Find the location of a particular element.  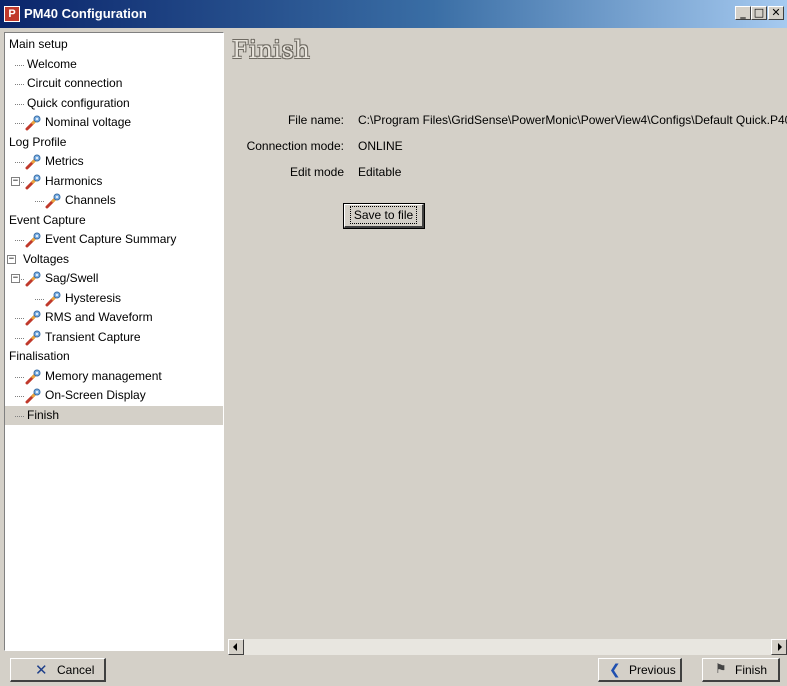

tree-item-label: Quick configuration is located at coordinates (78, 102).